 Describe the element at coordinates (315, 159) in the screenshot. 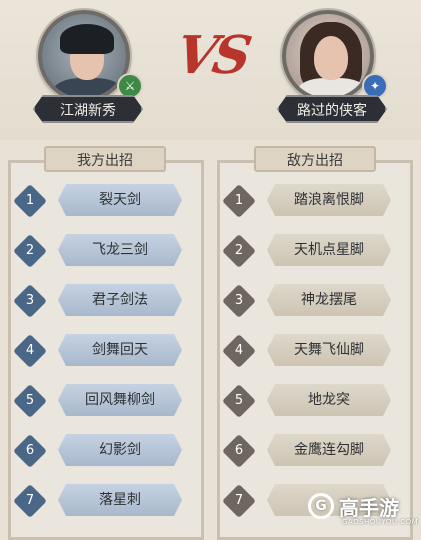

I see `enemy-moves-title: 敌方出招` at that location.